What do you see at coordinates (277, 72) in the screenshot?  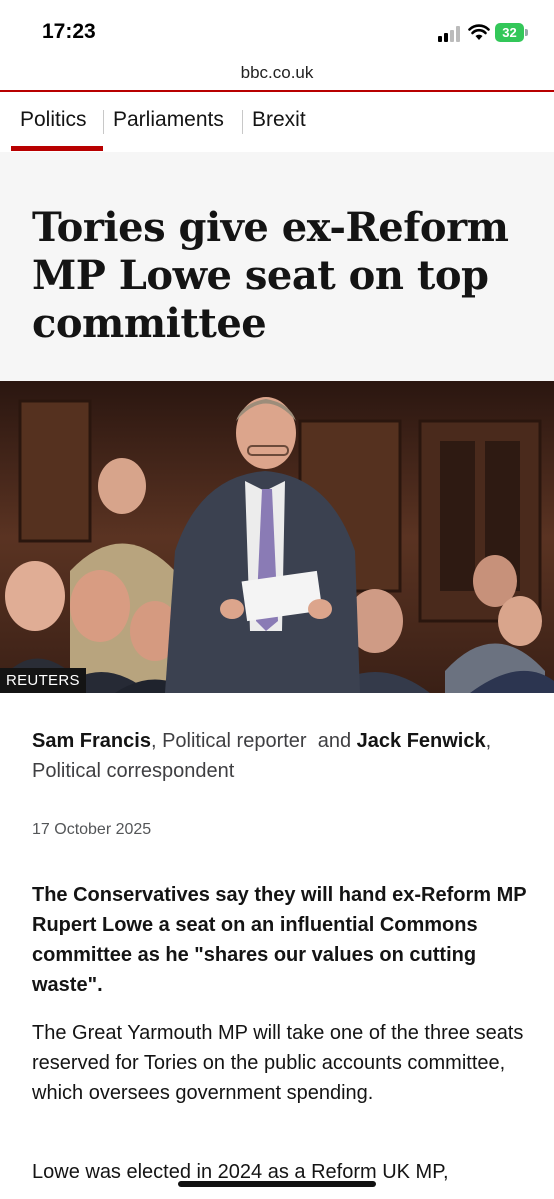 I see `address-domain: bbc.co.uk` at bounding box center [277, 72].